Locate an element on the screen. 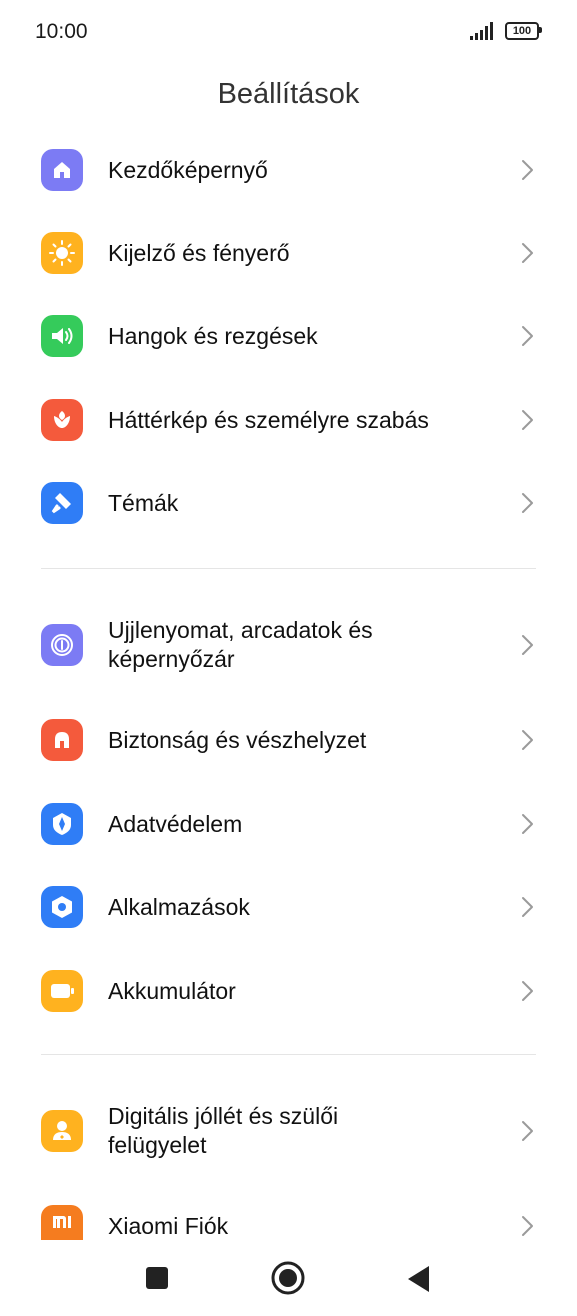 This screenshot has height=1316, width=577. shield-icon is located at coordinates (62, 740).